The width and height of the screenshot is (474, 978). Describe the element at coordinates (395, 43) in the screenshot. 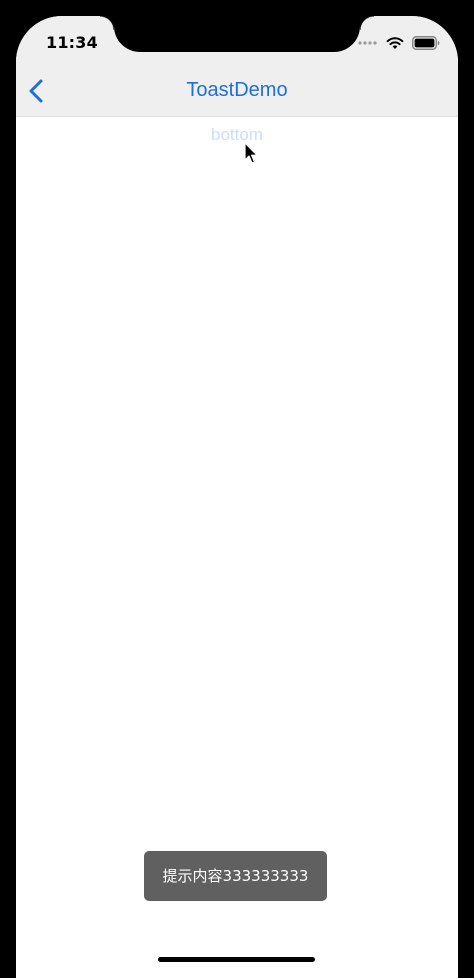

I see `wifi-icon` at that location.